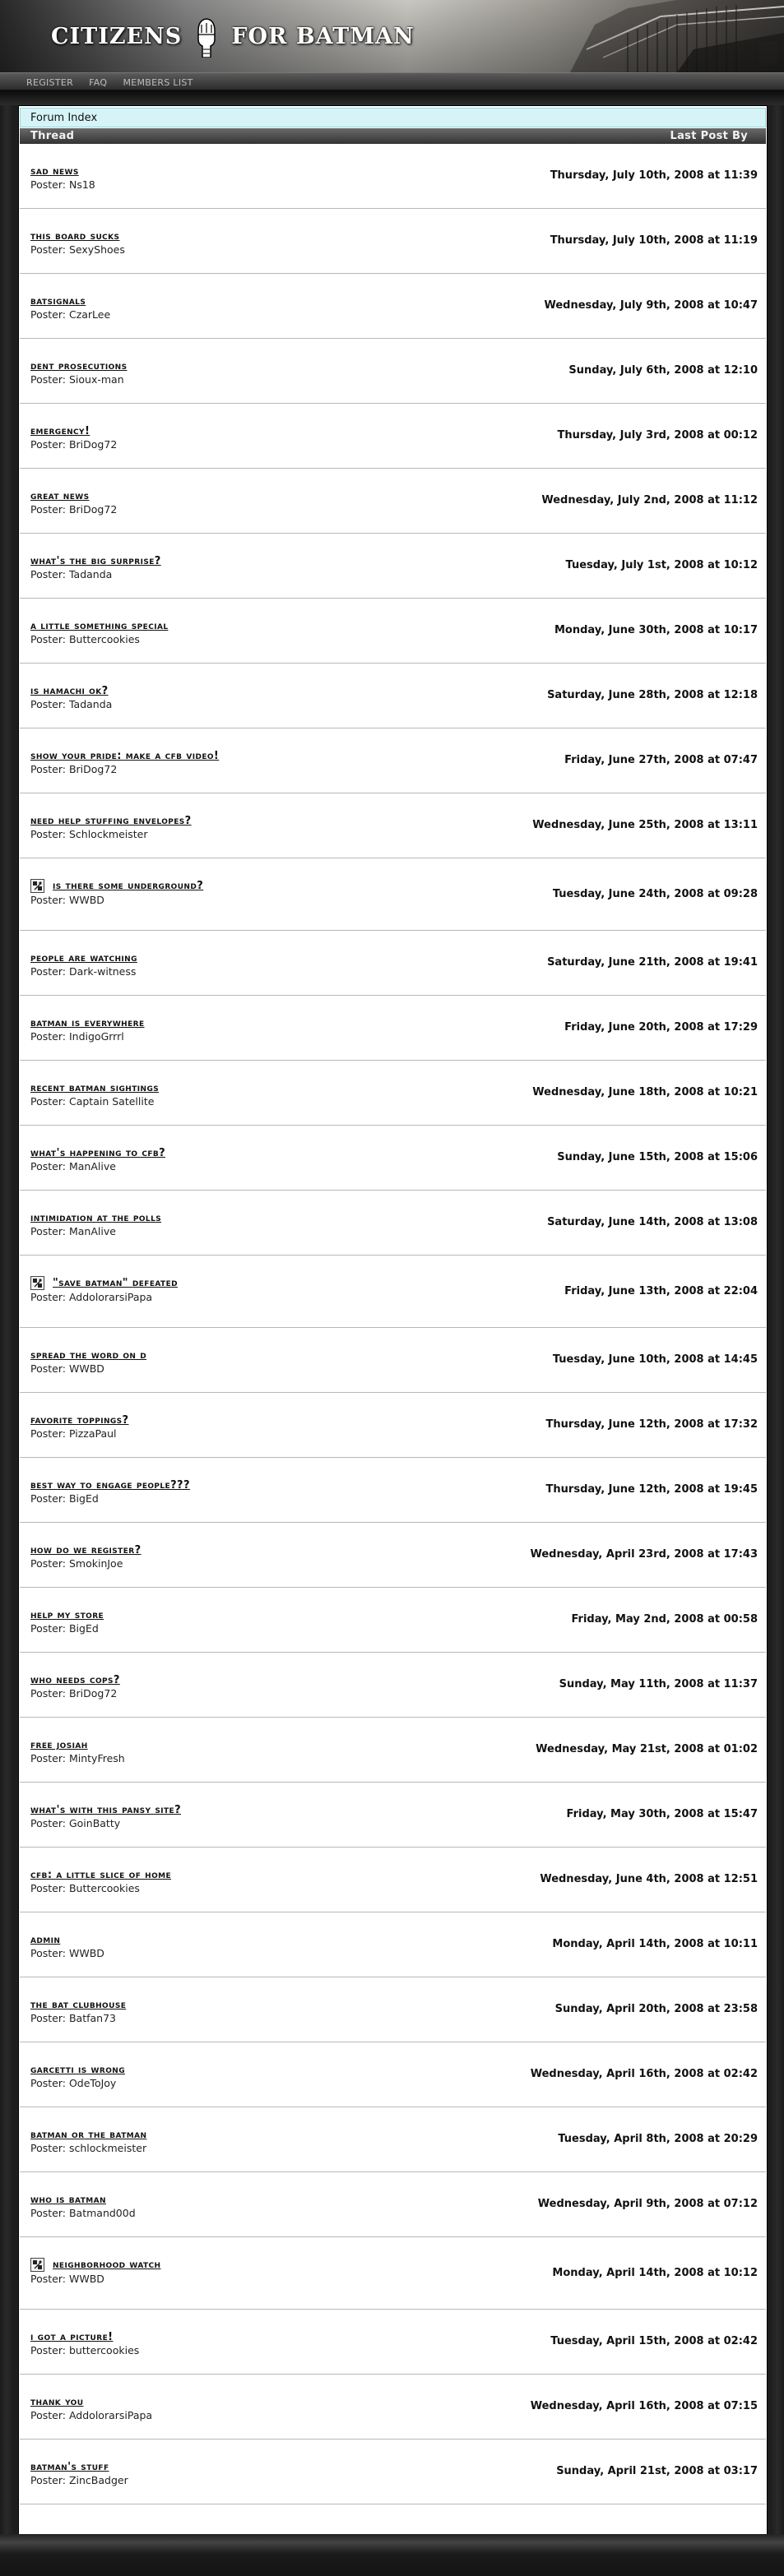 The width and height of the screenshot is (784, 2576). Describe the element at coordinates (71, 2337) in the screenshot. I see `thread-title-link: I GOT A PICTURE!` at that location.